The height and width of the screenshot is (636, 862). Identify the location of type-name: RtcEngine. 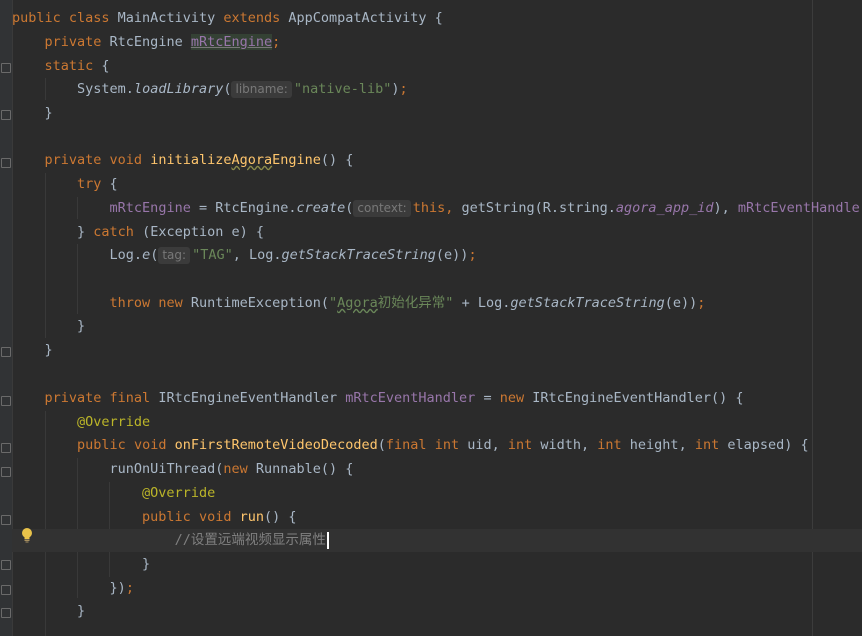
(150, 42).